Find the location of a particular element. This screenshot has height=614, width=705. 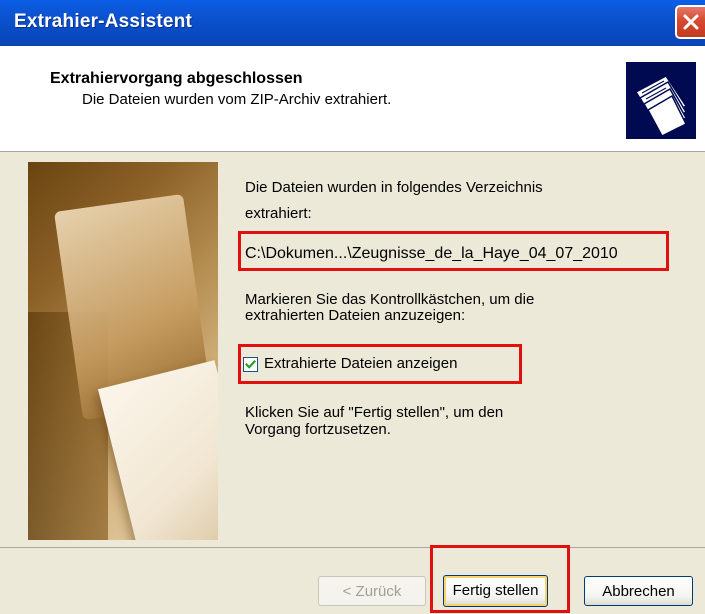

header-title: Extrahiervorgang abgeschlossen is located at coordinates (176, 78).